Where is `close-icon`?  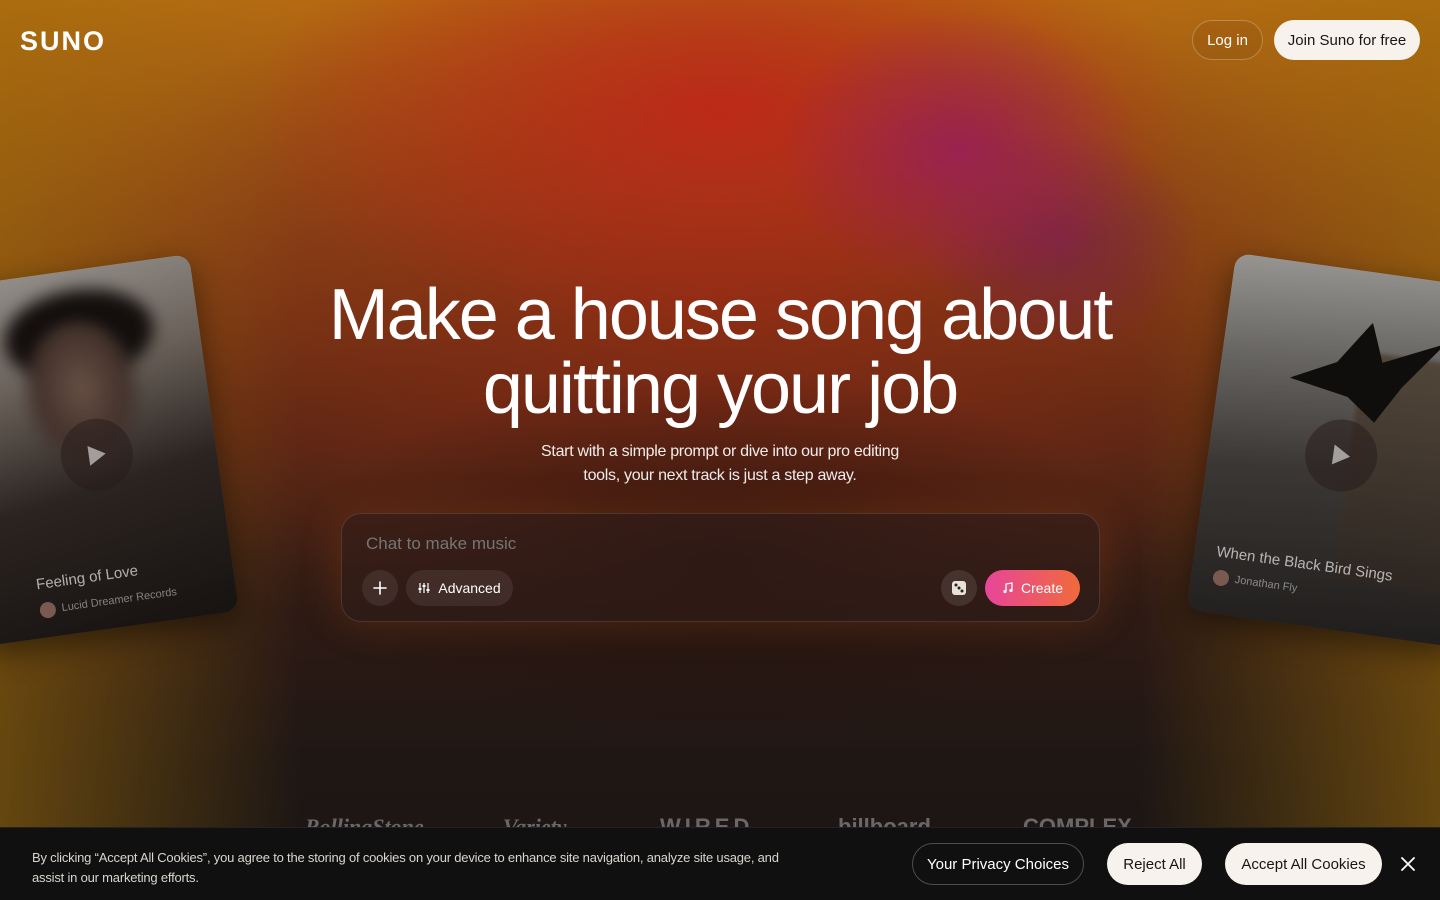
close-icon is located at coordinates (1408, 864).